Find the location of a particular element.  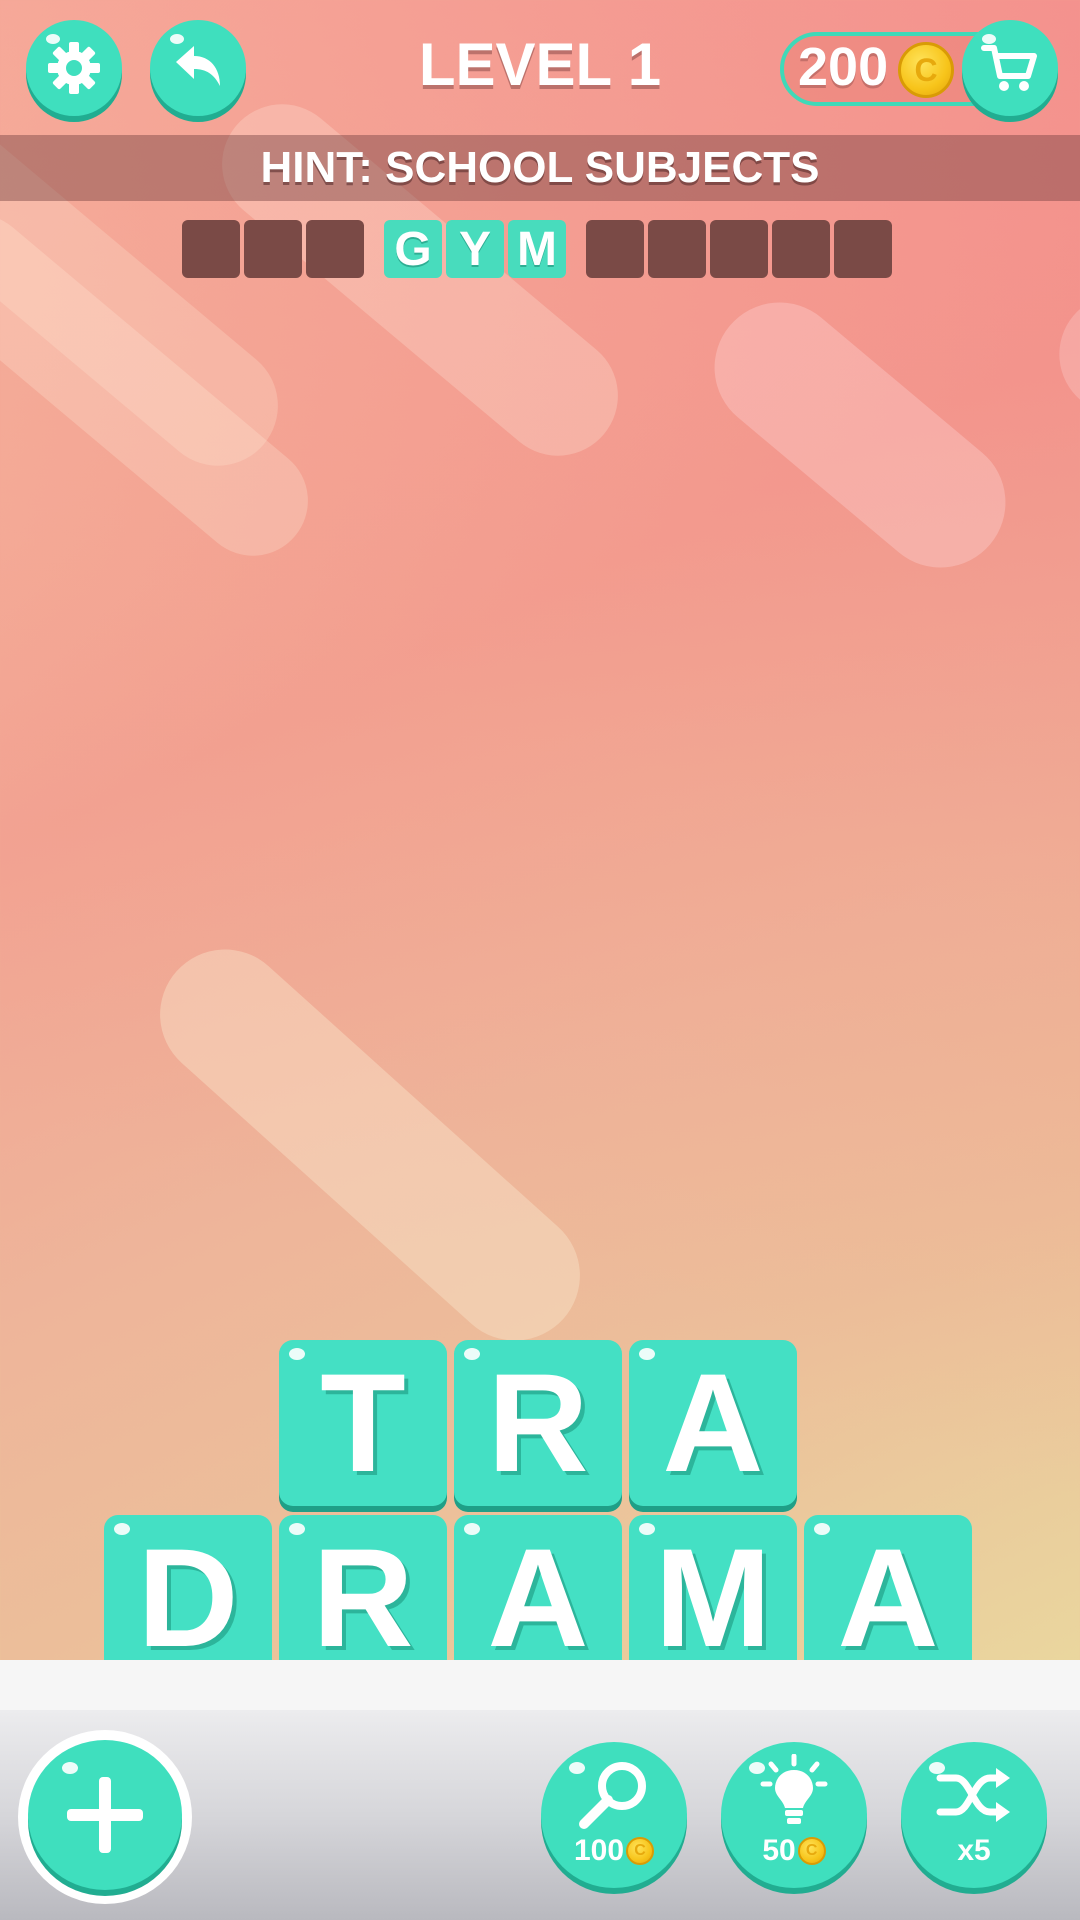

settings-button is located at coordinates (74, 68).